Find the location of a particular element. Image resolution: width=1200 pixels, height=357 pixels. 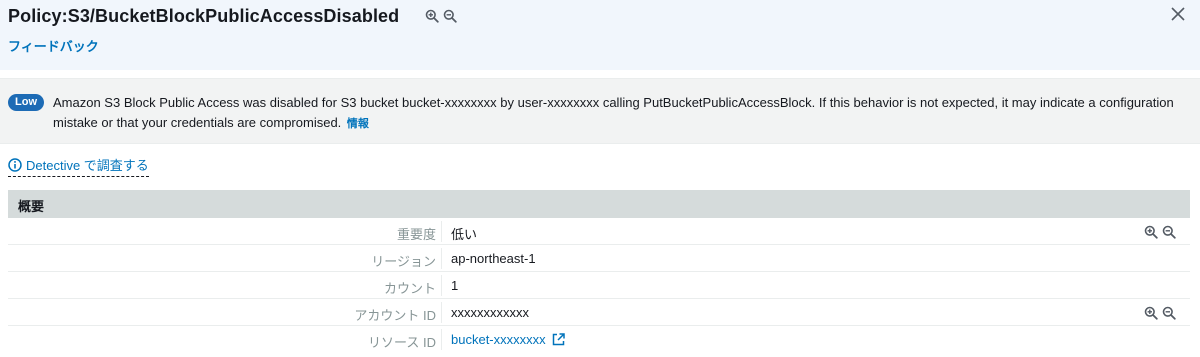

row-value-resource-id: bucket-xxxxxxxx is located at coordinates (498, 339).